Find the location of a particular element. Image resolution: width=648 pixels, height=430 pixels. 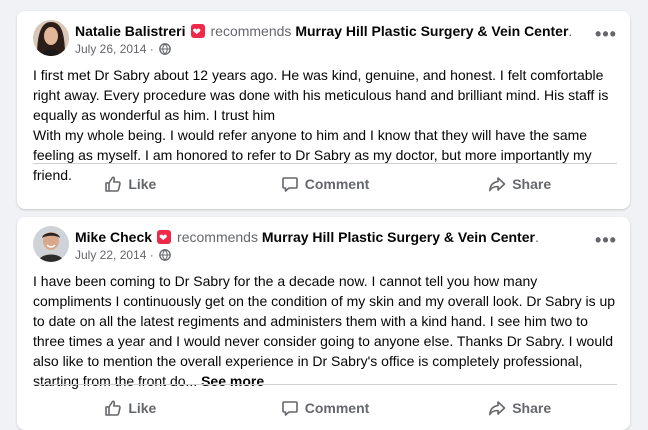

author-name: Natalie Balistreri is located at coordinates (130, 31).